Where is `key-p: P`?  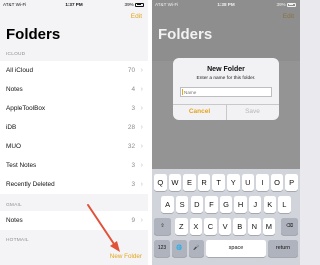 key-p: P is located at coordinates (291, 182).